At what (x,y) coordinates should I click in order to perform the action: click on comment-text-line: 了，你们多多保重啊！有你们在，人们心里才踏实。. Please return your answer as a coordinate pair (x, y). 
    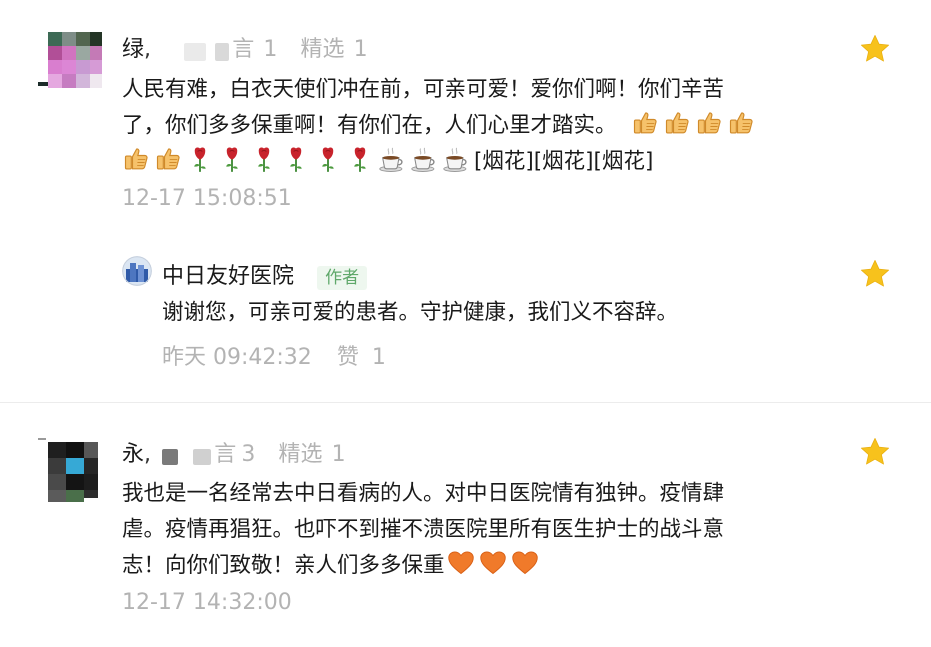
    Looking at the image, I should click on (440, 126).